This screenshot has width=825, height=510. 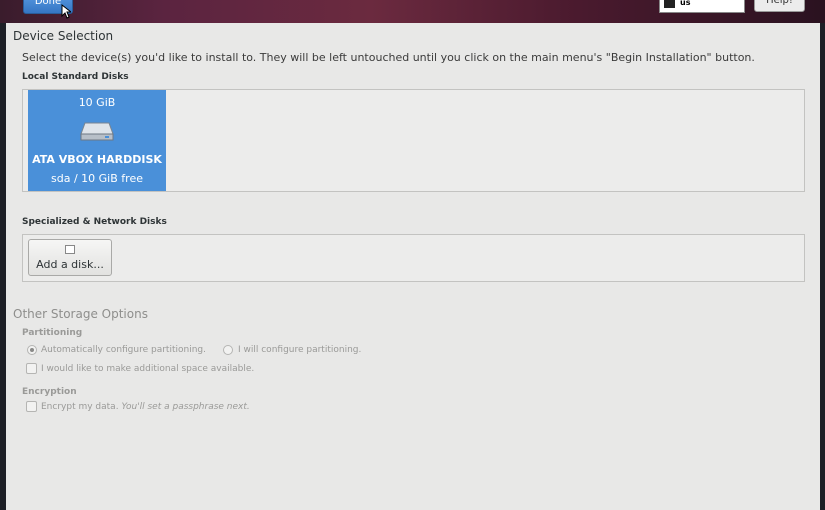 I want to click on encryption-label: Encryption, so click(x=49, y=392).